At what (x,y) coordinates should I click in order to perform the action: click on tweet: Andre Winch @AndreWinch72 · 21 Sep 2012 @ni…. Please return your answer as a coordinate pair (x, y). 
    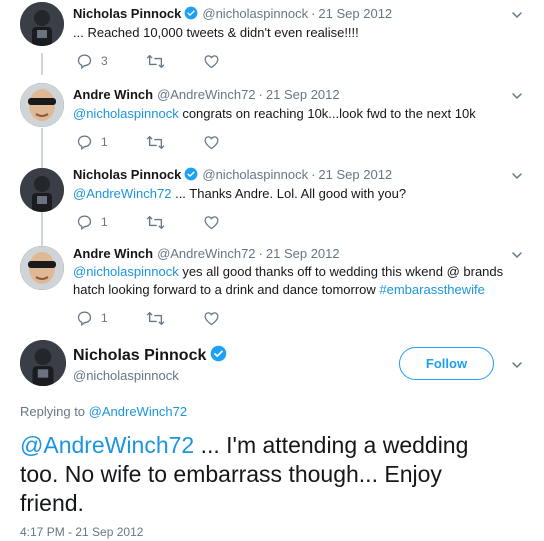
    Looking at the image, I should click on (272, 118).